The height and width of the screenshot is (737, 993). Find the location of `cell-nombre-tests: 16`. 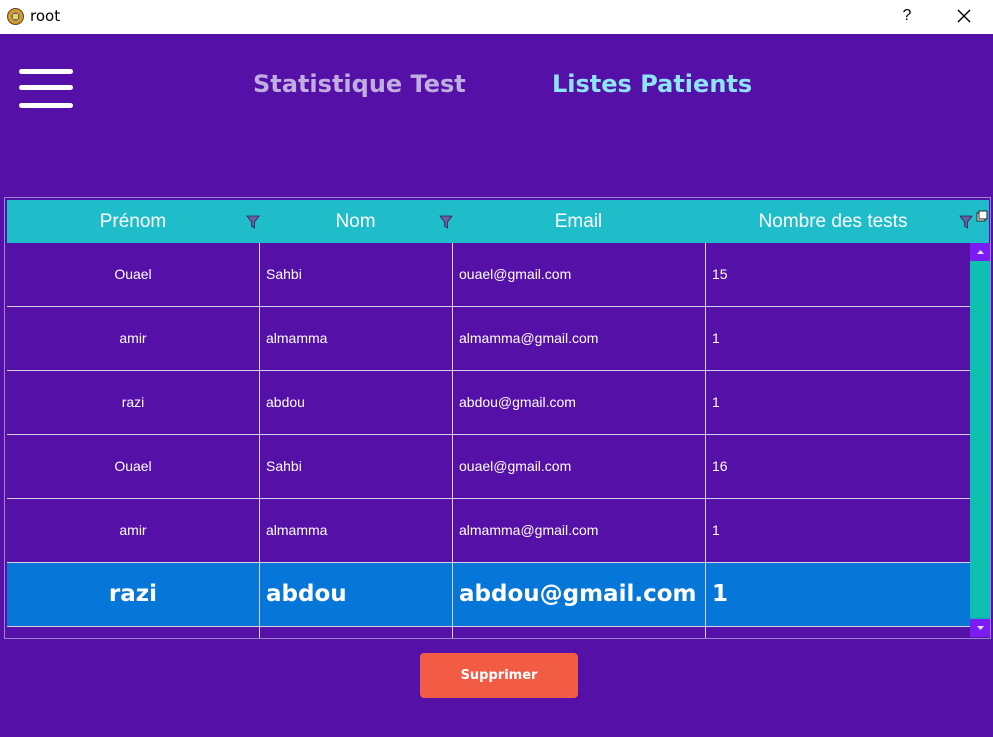

cell-nombre-tests: 16 is located at coordinates (720, 466).